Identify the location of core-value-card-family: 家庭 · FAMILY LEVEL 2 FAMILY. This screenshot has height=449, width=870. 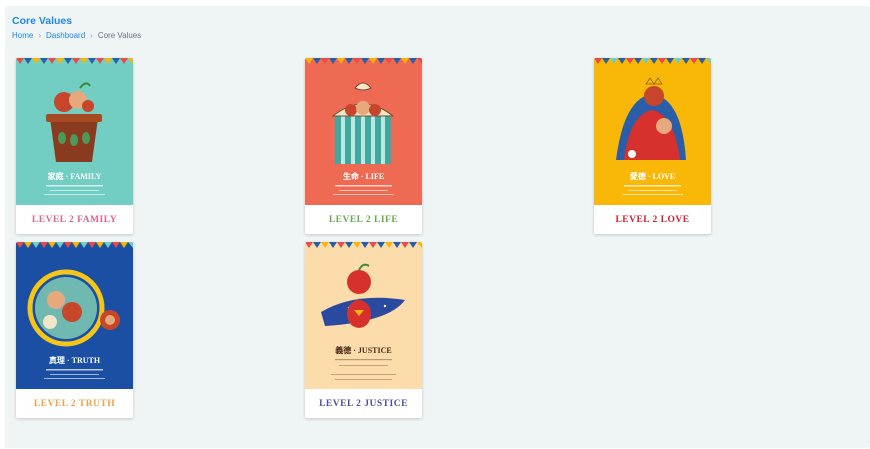
(74, 146).